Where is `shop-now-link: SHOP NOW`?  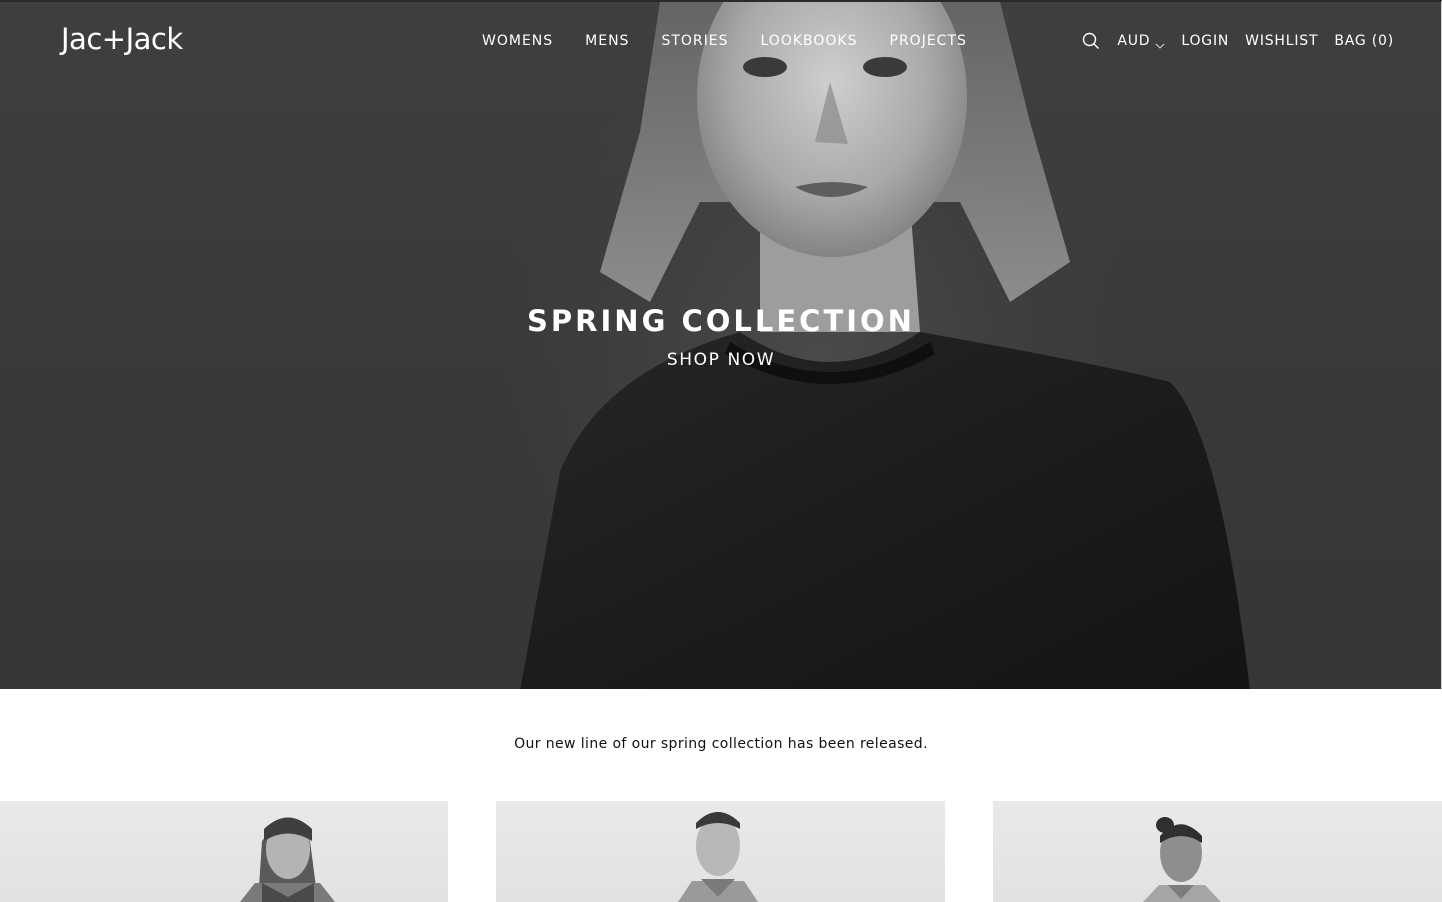
shop-now-link: SHOP NOW is located at coordinates (721, 360).